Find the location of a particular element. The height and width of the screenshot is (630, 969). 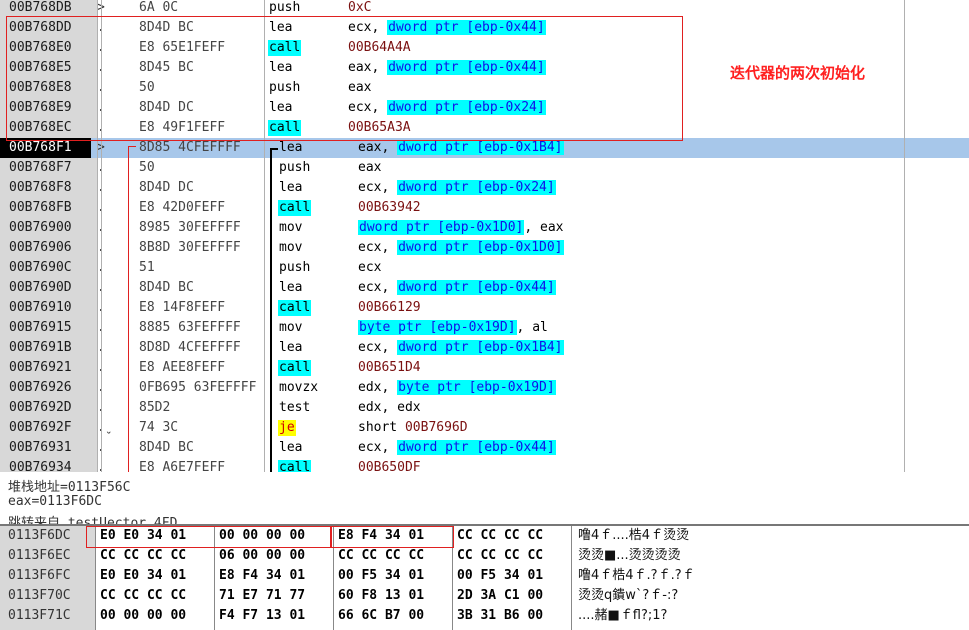

dump-ascii: ....赭■ｆfl?;1? is located at coordinates (623, 615).